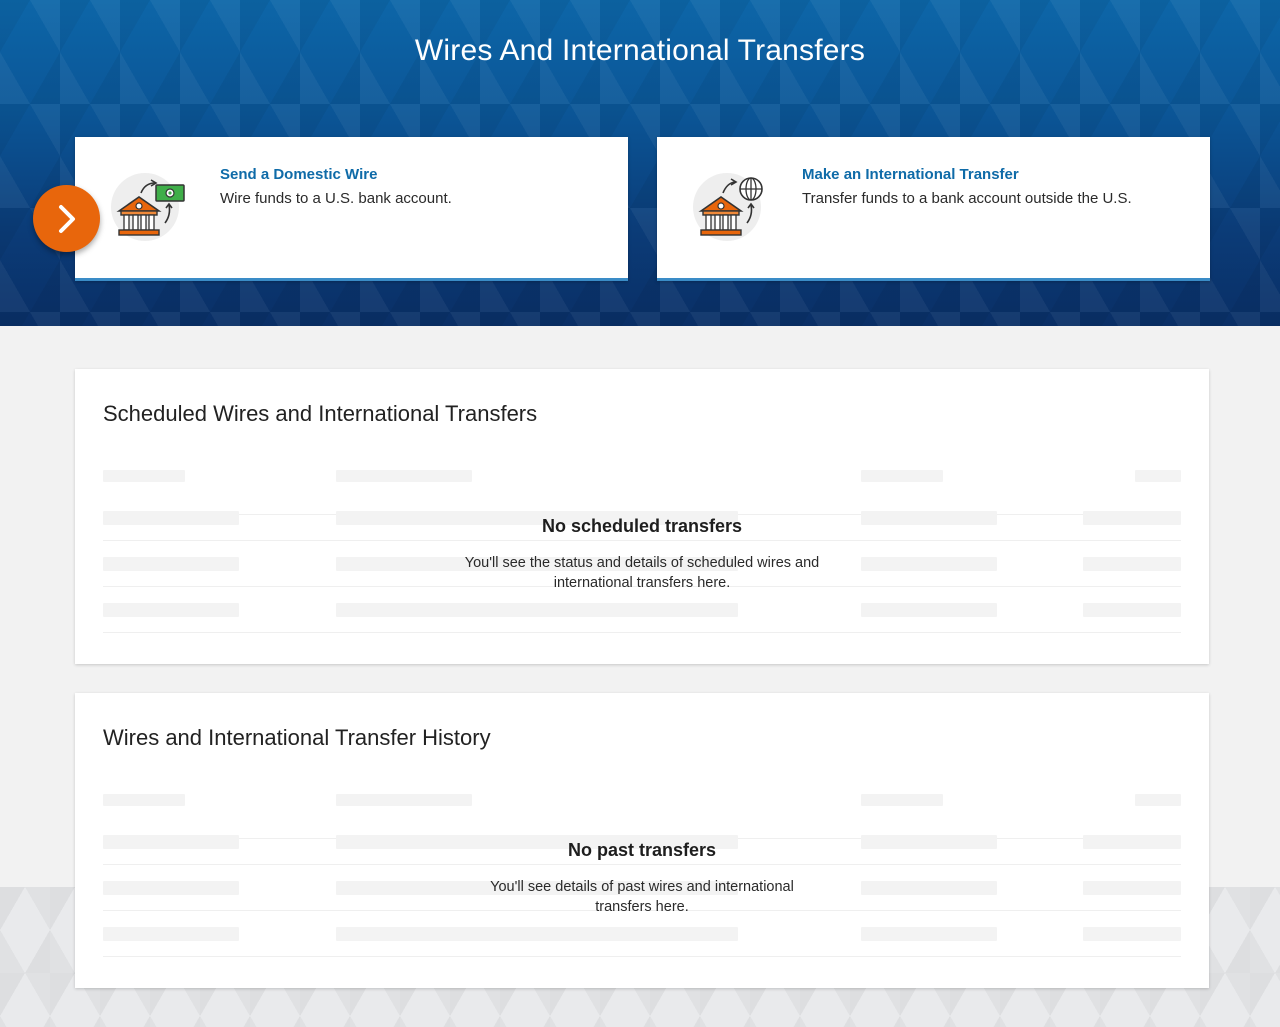 Image resolution: width=1280 pixels, height=1027 pixels. Describe the element at coordinates (336, 174) in the screenshot. I see `send-domestic-wire-link: Send a Domestic Wire` at that location.